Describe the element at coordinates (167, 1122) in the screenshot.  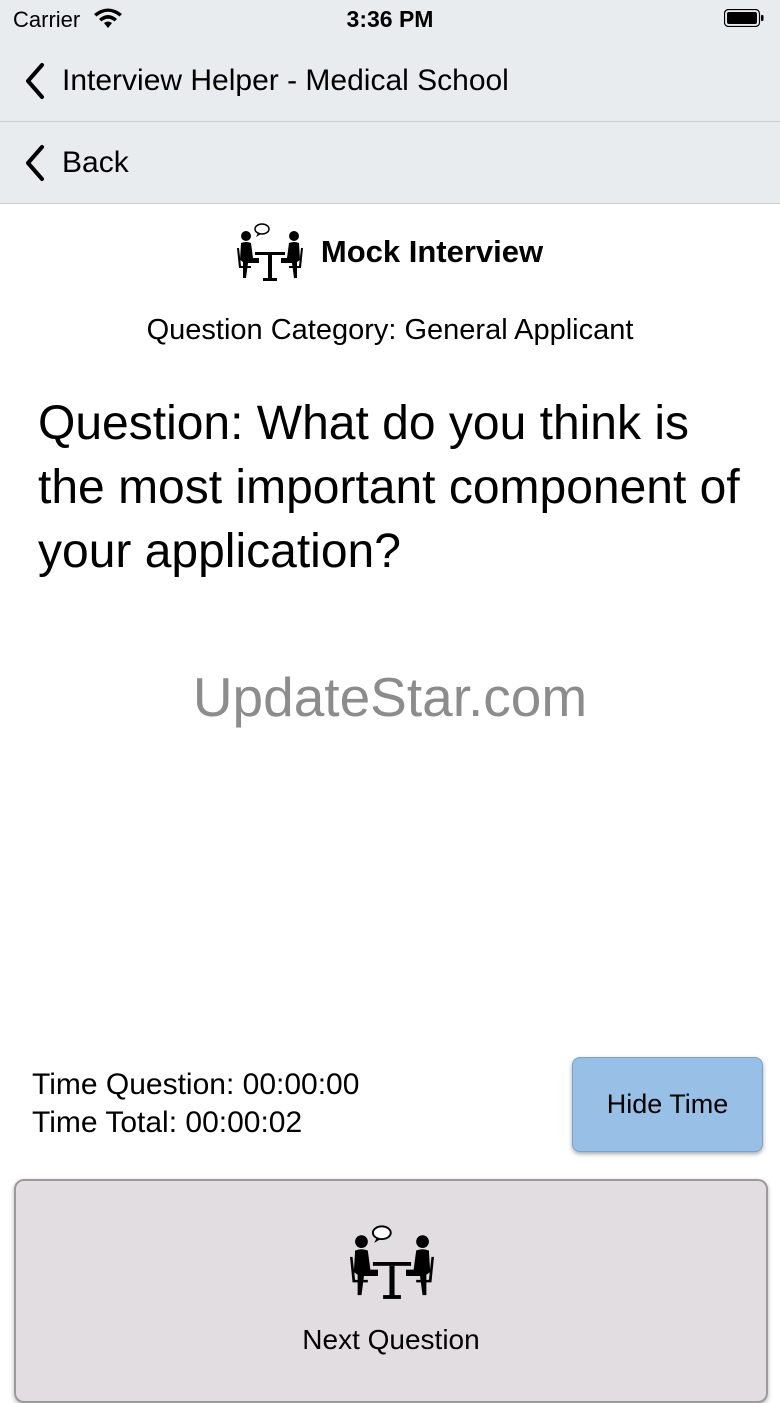
I see `time-total: Time Total: 00:00:02` at that location.